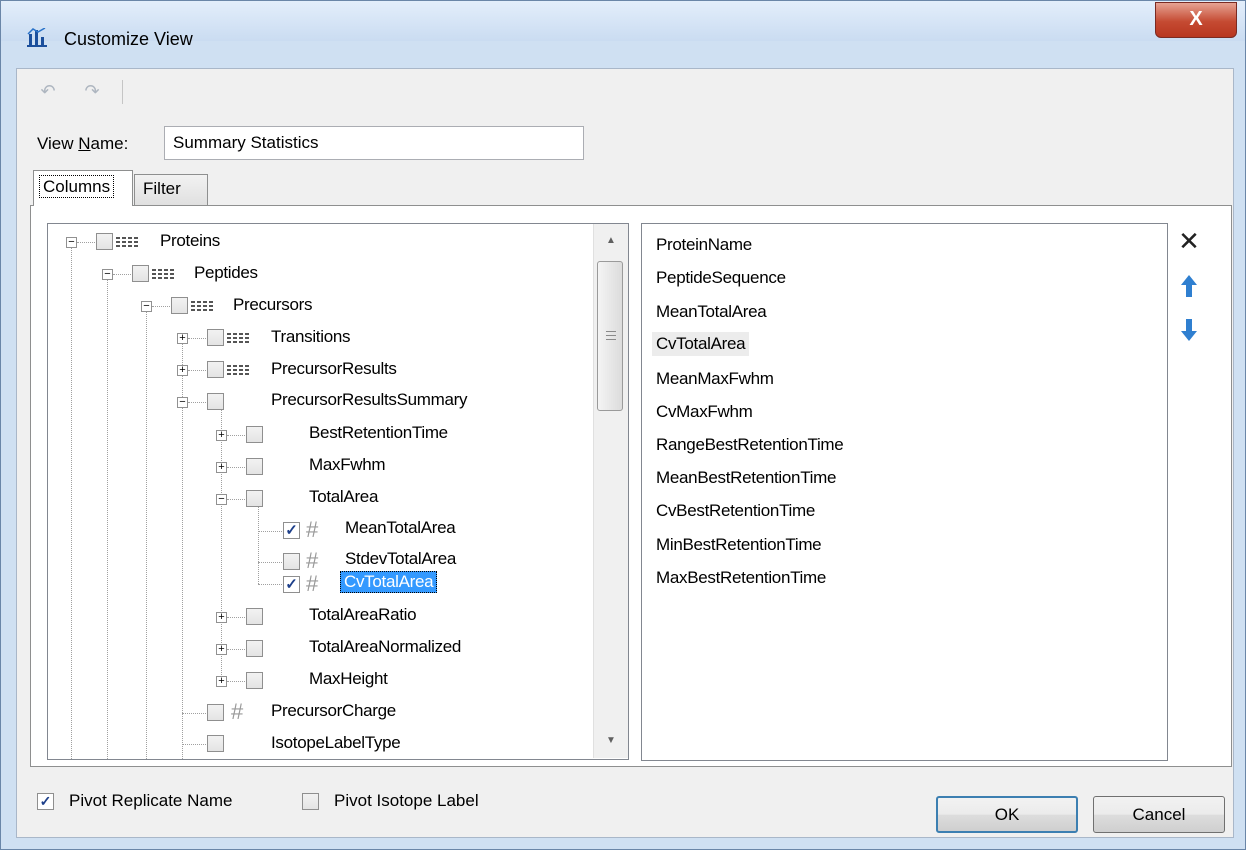 The width and height of the screenshot is (1248, 852). I want to click on checkbox-precursors, so click(179, 305).